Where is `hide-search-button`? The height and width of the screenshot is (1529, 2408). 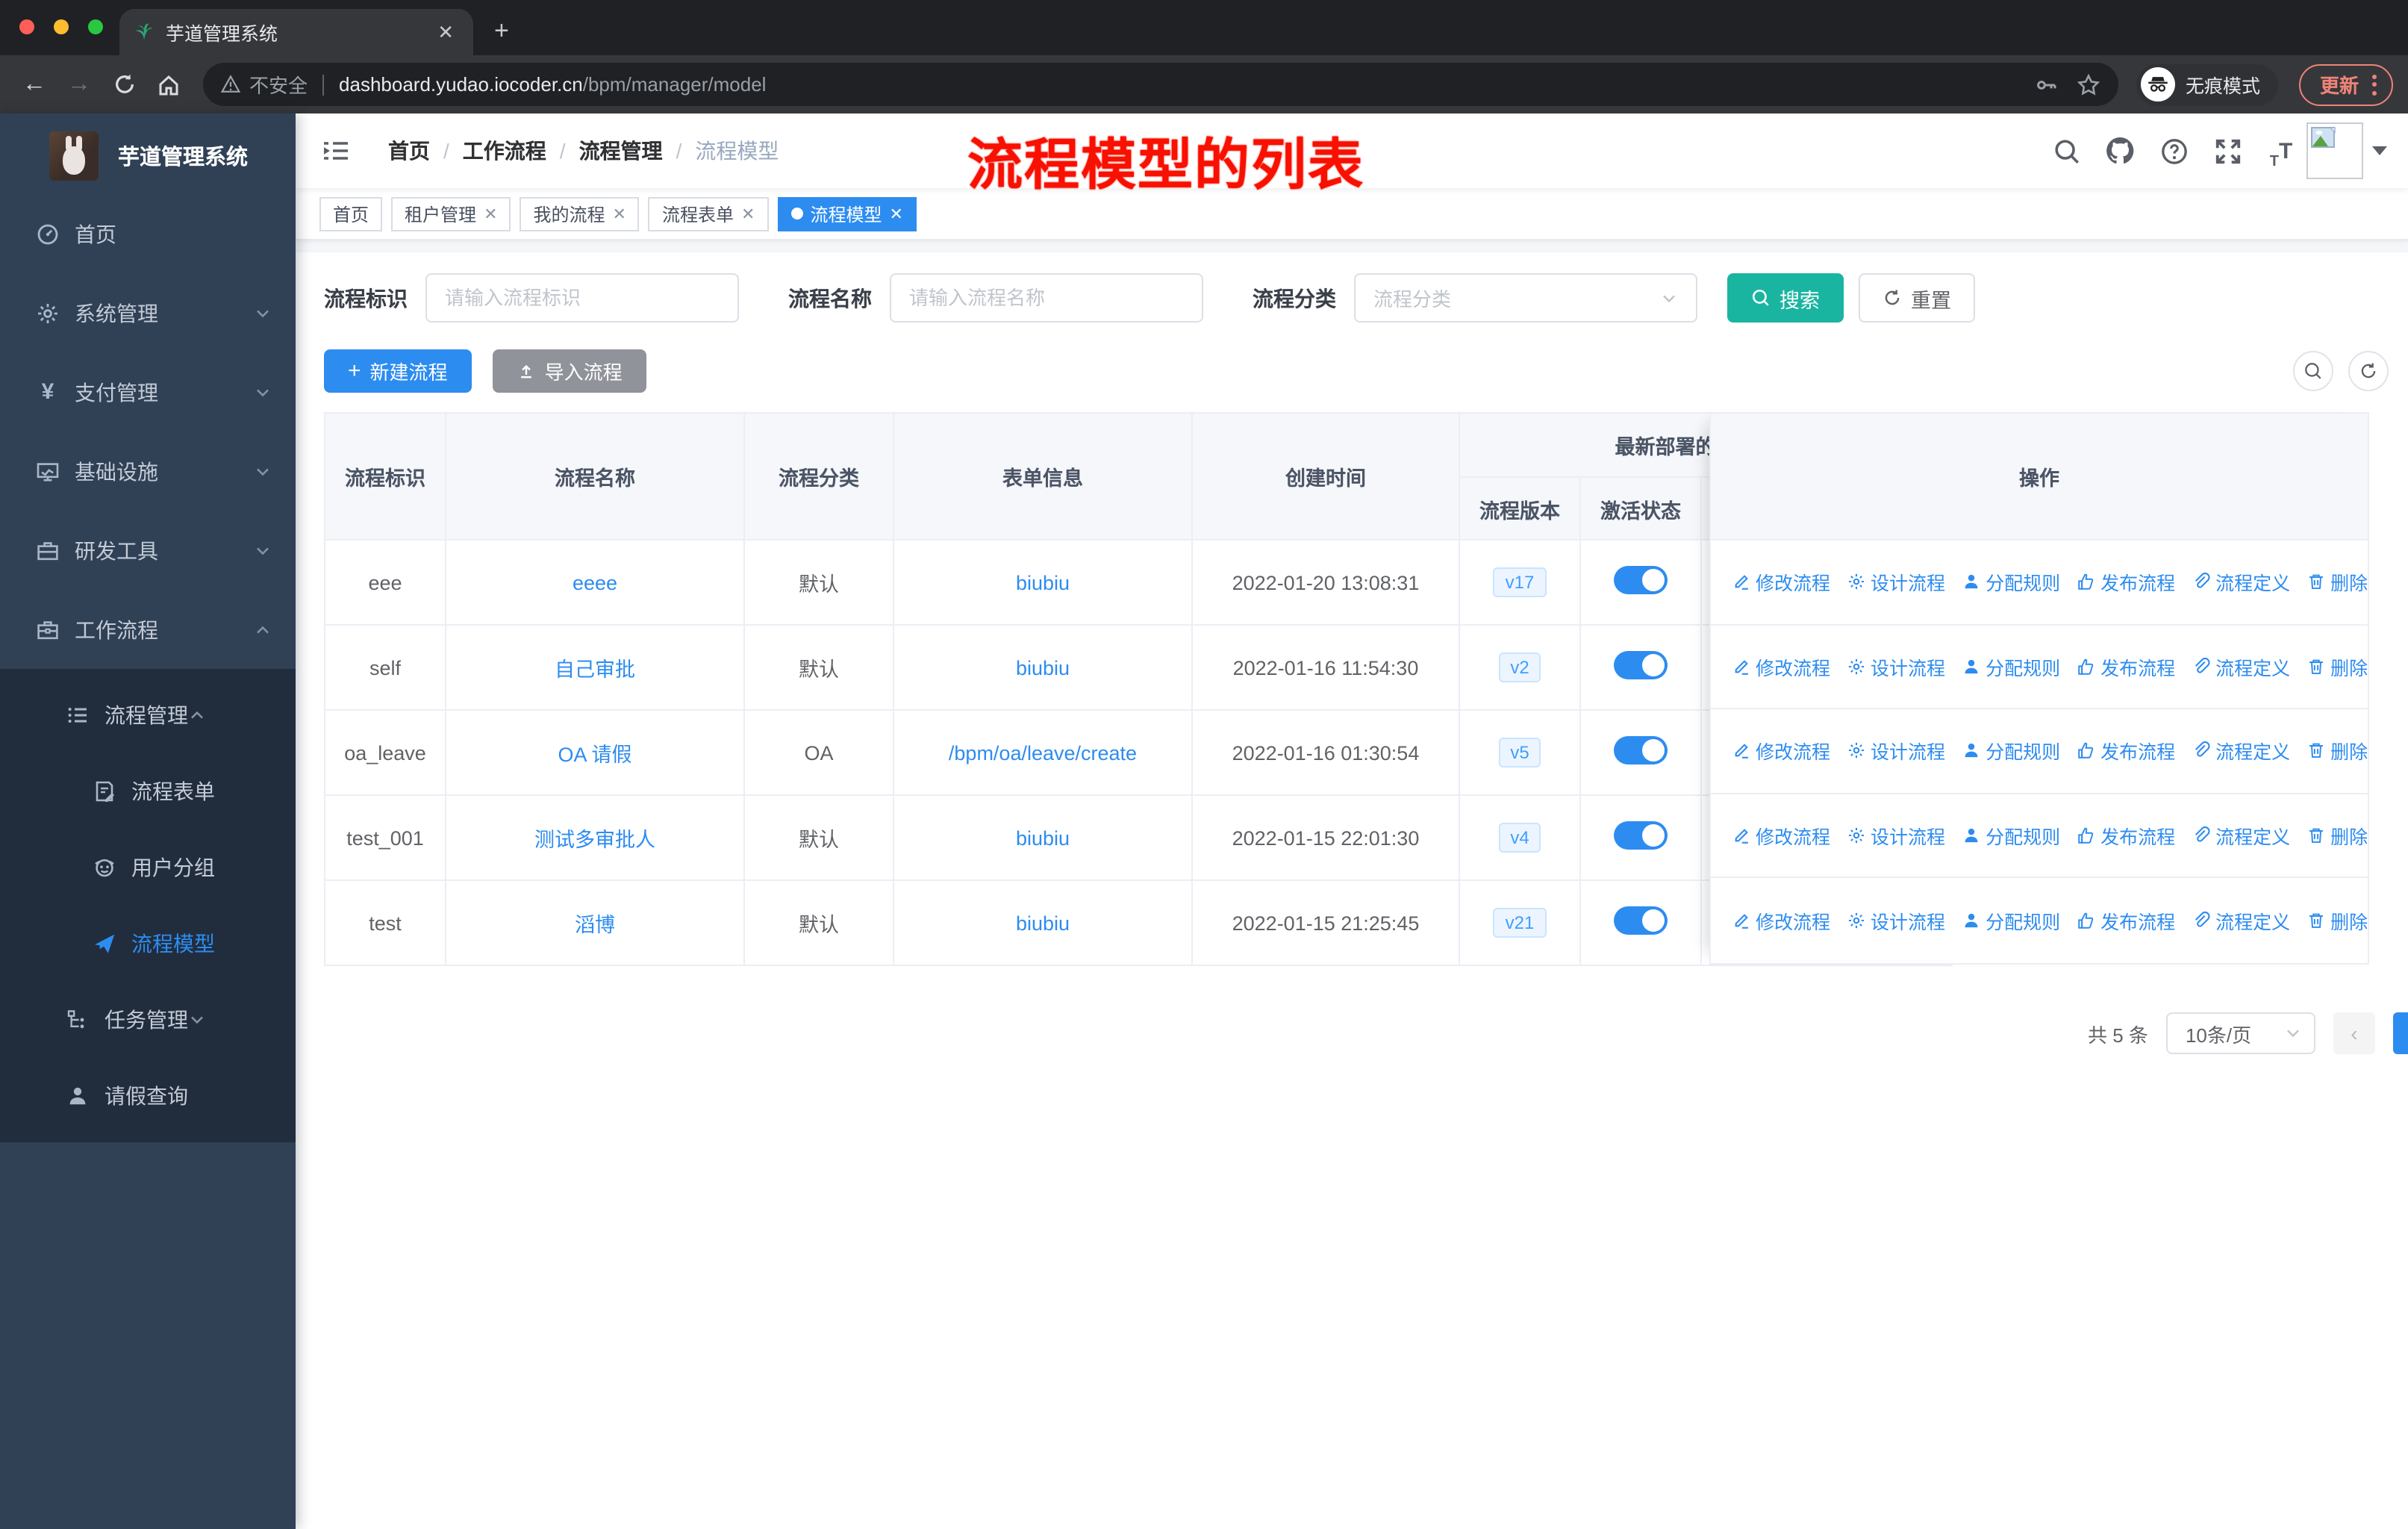 hide-search-button is located at coordinates (2313, 371).